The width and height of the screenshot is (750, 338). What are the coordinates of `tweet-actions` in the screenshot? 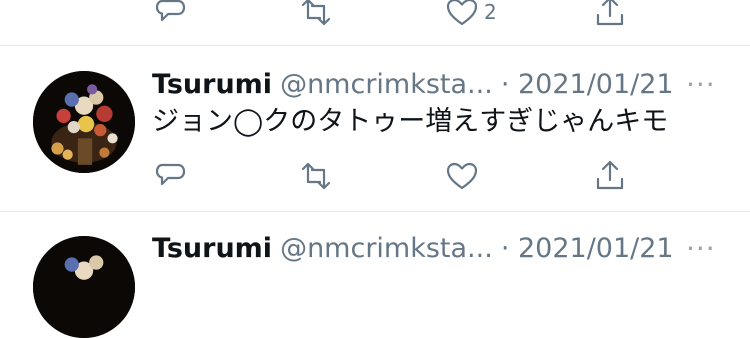 It's located at (375, 176).